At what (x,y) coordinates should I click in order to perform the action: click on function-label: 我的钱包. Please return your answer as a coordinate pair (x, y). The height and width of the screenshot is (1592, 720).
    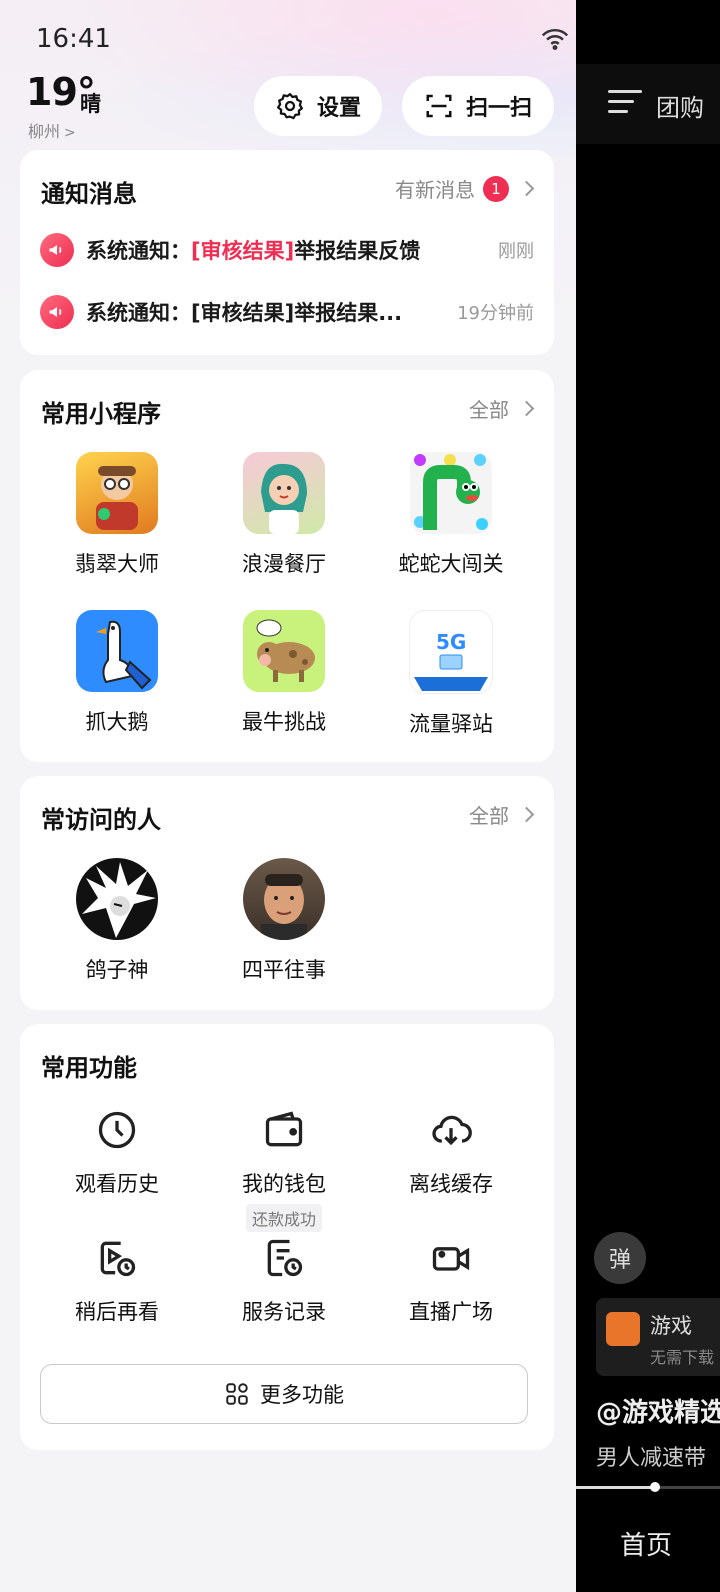
    Looking at the image, I should click on (284, 1184).